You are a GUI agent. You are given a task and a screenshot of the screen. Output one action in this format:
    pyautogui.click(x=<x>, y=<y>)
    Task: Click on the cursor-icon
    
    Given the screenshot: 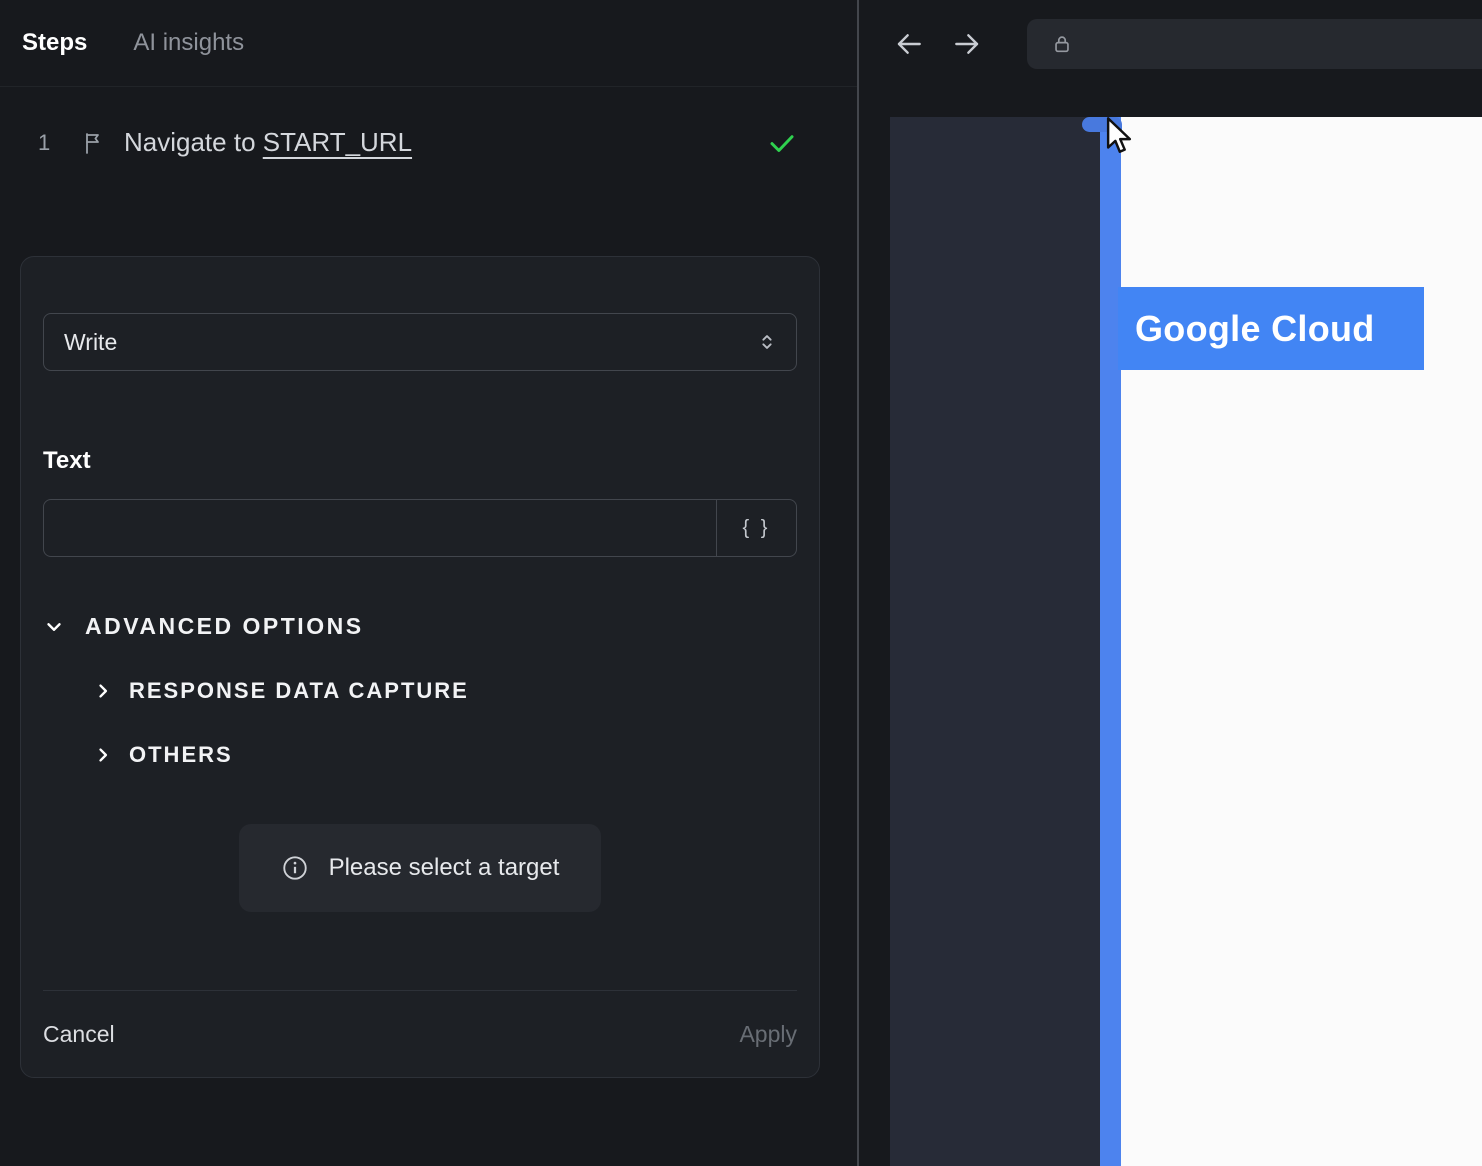 What is the action you would take?
    pyautogui.click(x=1119, y=136)
    